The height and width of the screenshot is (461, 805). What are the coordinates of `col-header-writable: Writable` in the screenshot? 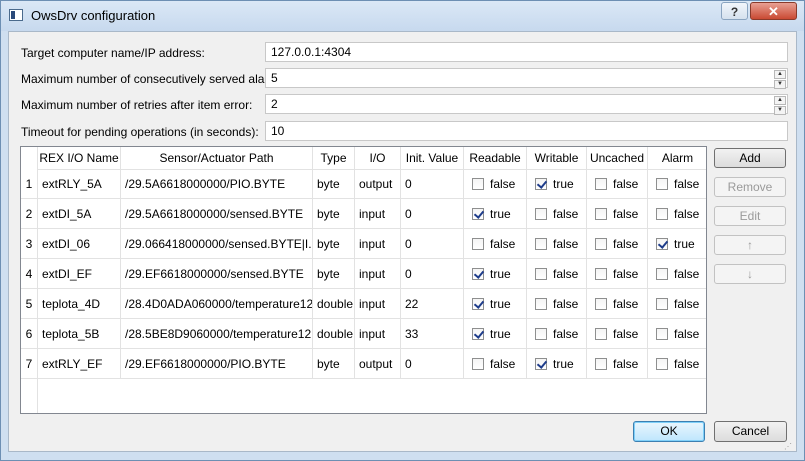 It's located at (557, 158).